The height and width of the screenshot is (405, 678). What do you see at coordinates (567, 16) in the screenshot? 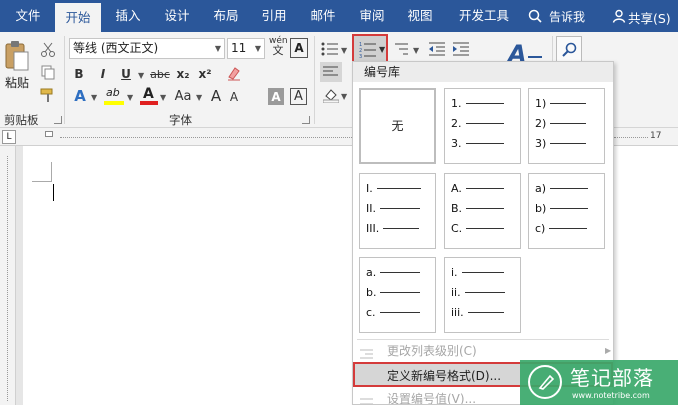
I see `tell-me-box: 告诉我` at bounding box center [567, 16].